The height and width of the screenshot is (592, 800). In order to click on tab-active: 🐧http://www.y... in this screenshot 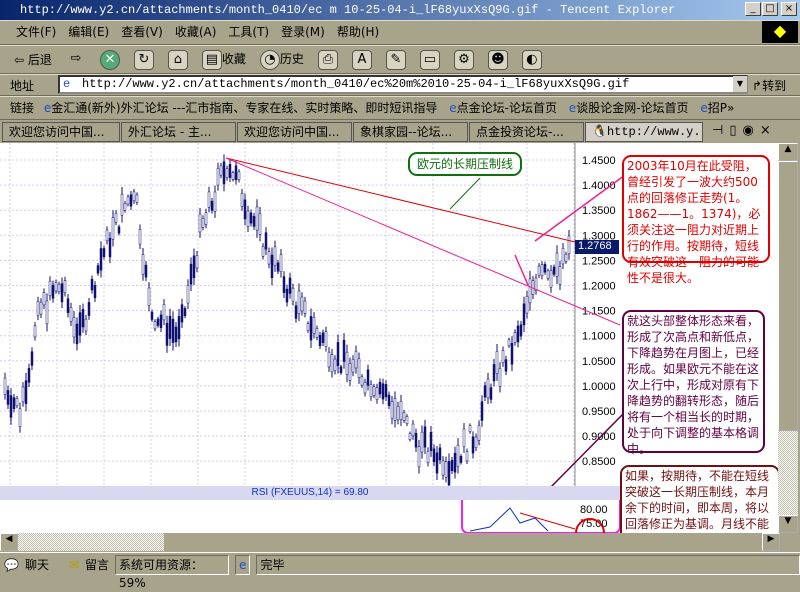, I will do `click(644, 132)`.